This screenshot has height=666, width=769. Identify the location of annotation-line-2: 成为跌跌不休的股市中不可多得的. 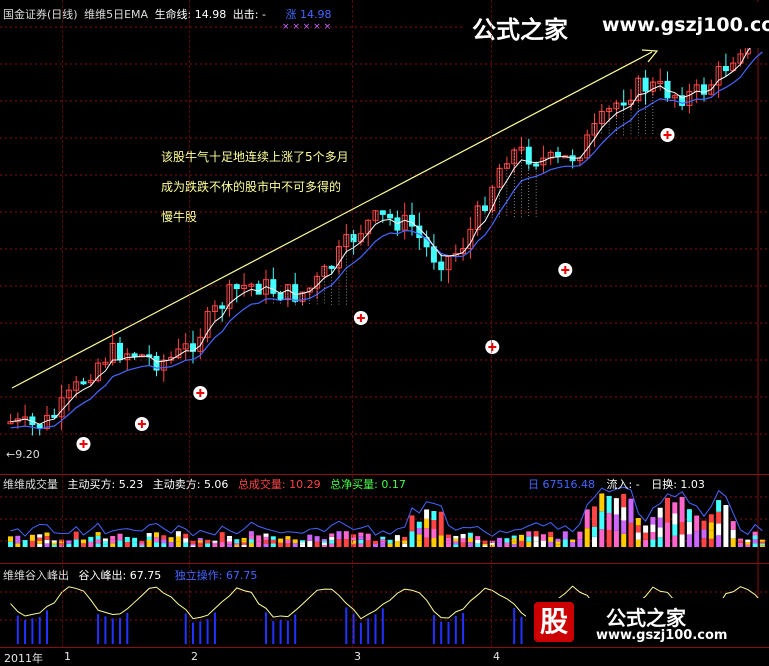
(251, 187).